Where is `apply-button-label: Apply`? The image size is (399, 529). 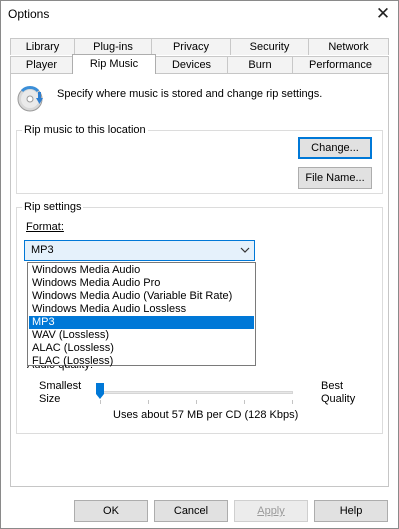 apply-button-label: Apply is located at coordinates (271, 511).